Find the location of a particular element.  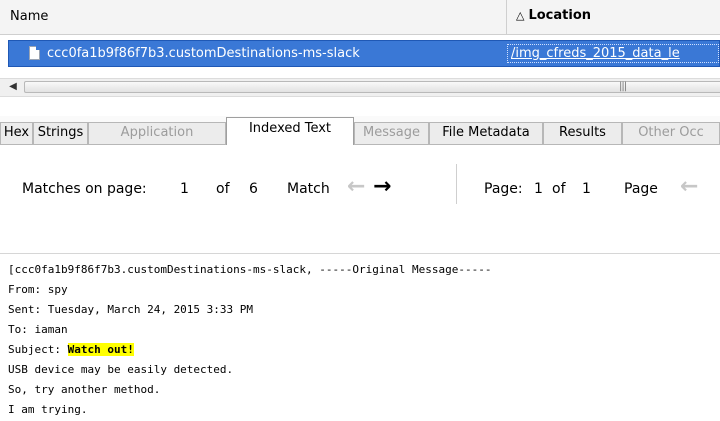

tab-results: Results is located at coordinates (582, 133).